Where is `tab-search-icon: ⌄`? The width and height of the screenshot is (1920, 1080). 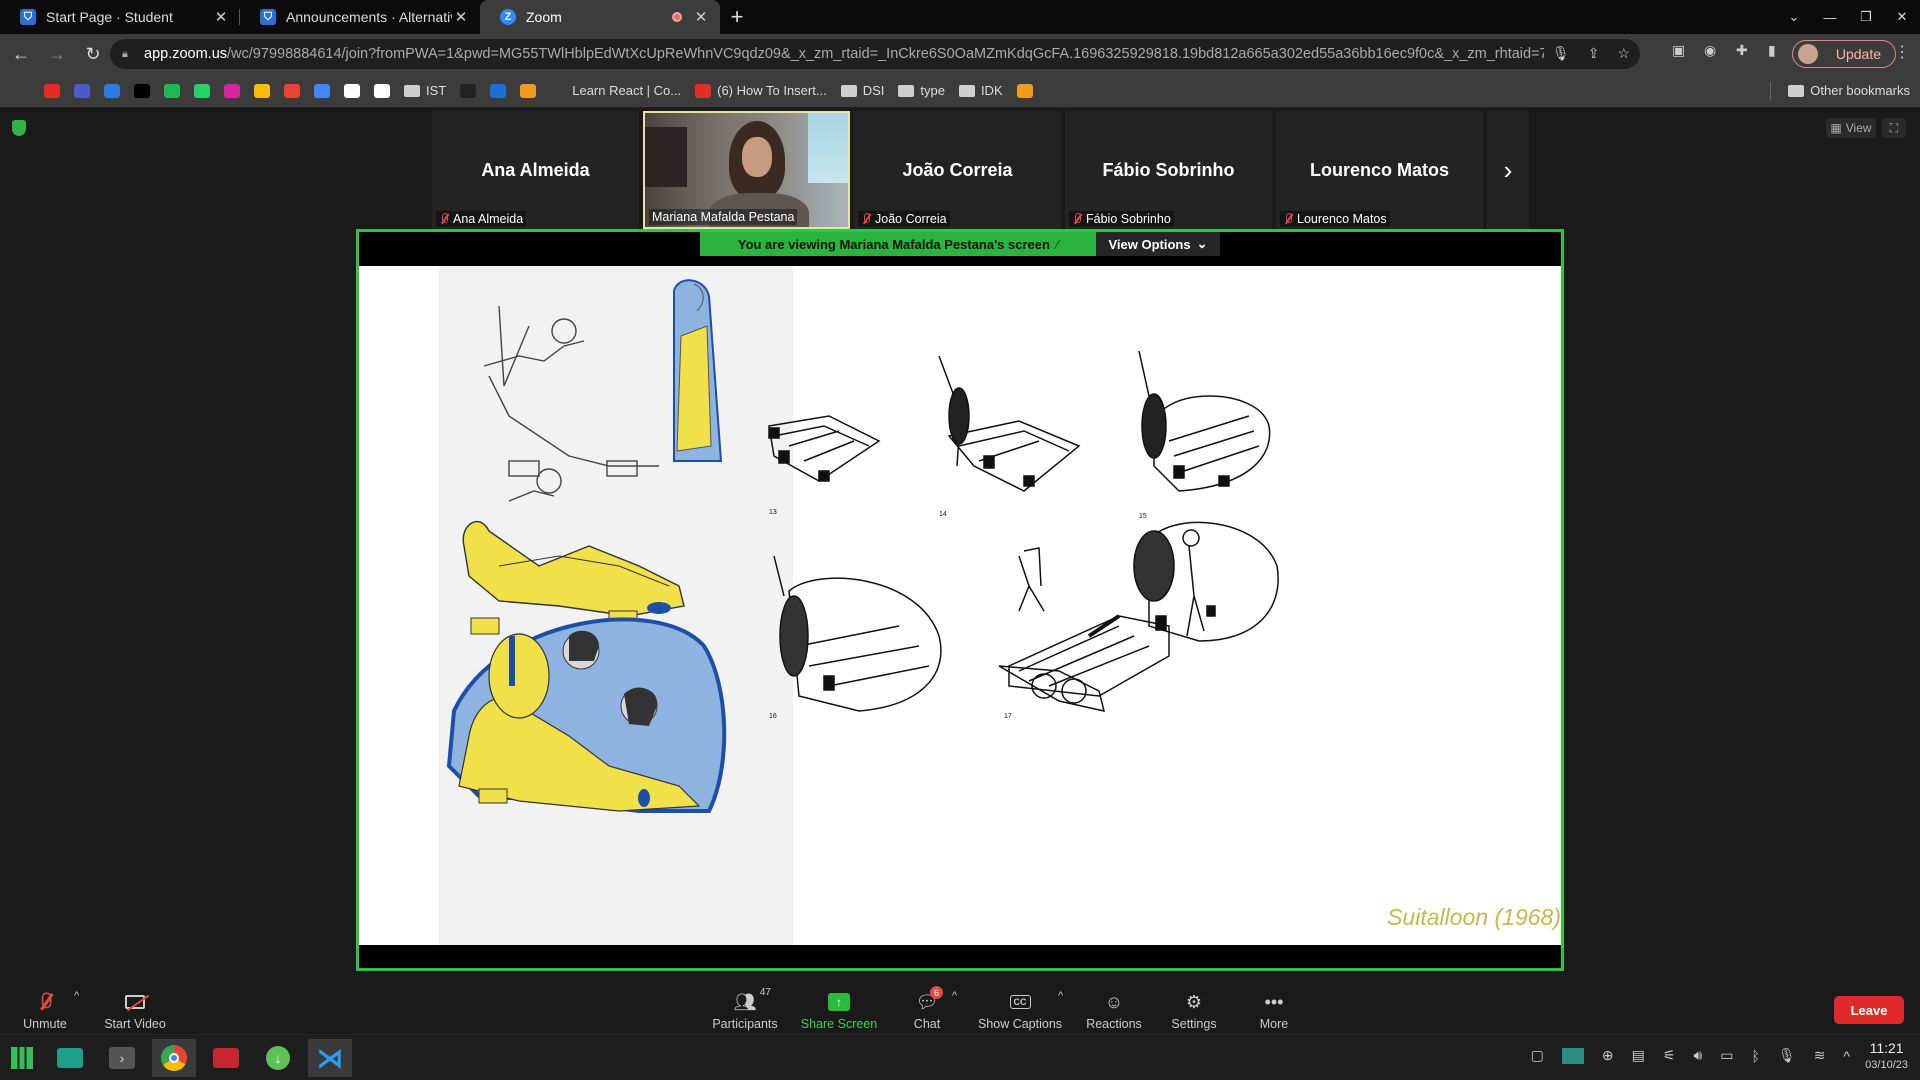 tab-search-icon: ⌄ is located at coordinates (1794, 17).